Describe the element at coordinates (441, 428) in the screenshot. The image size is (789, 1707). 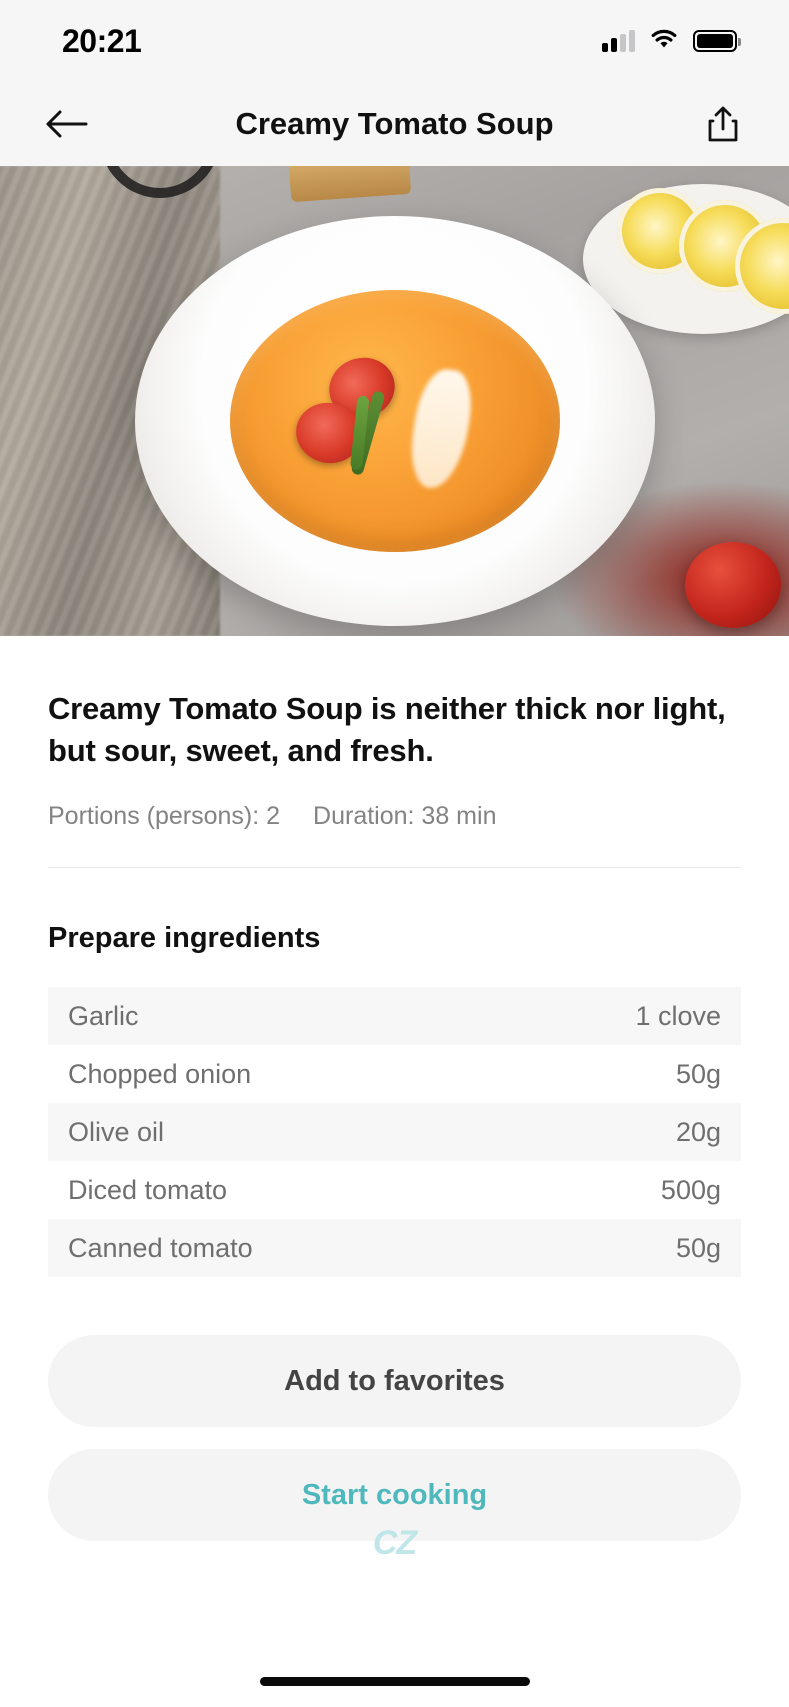
I see `cream-swirl` at that location.